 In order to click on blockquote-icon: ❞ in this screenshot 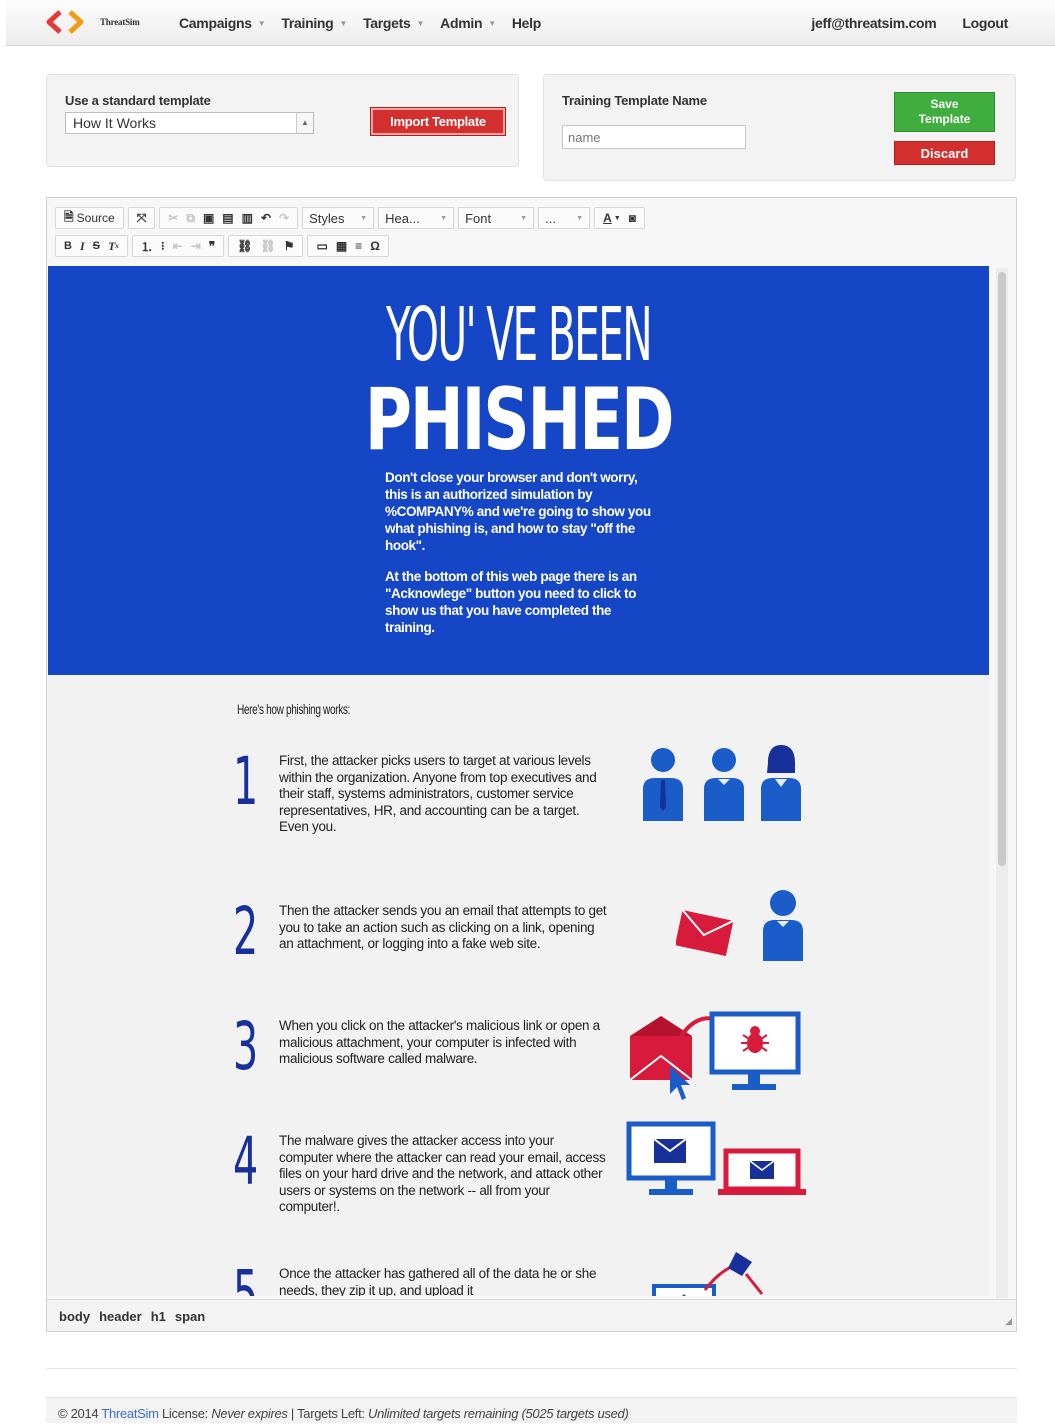, I will do `click(212, 246)`.